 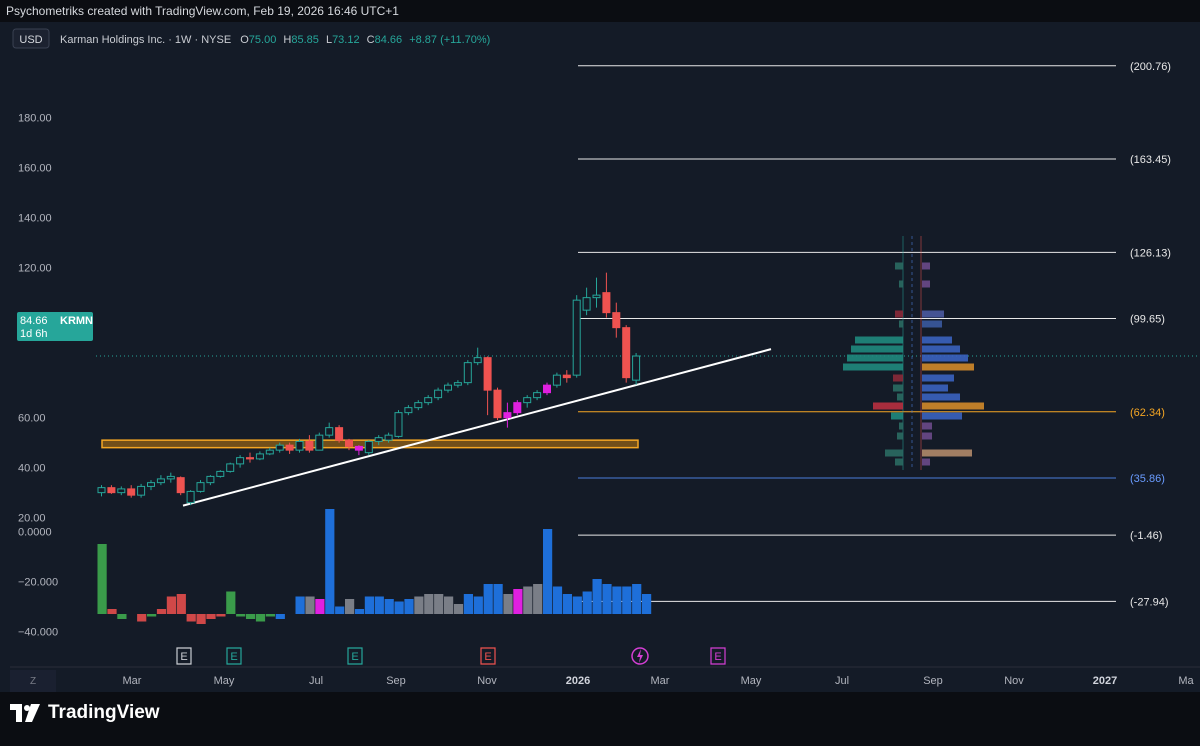 I want to click on trendline, so click(x=477, y=427).